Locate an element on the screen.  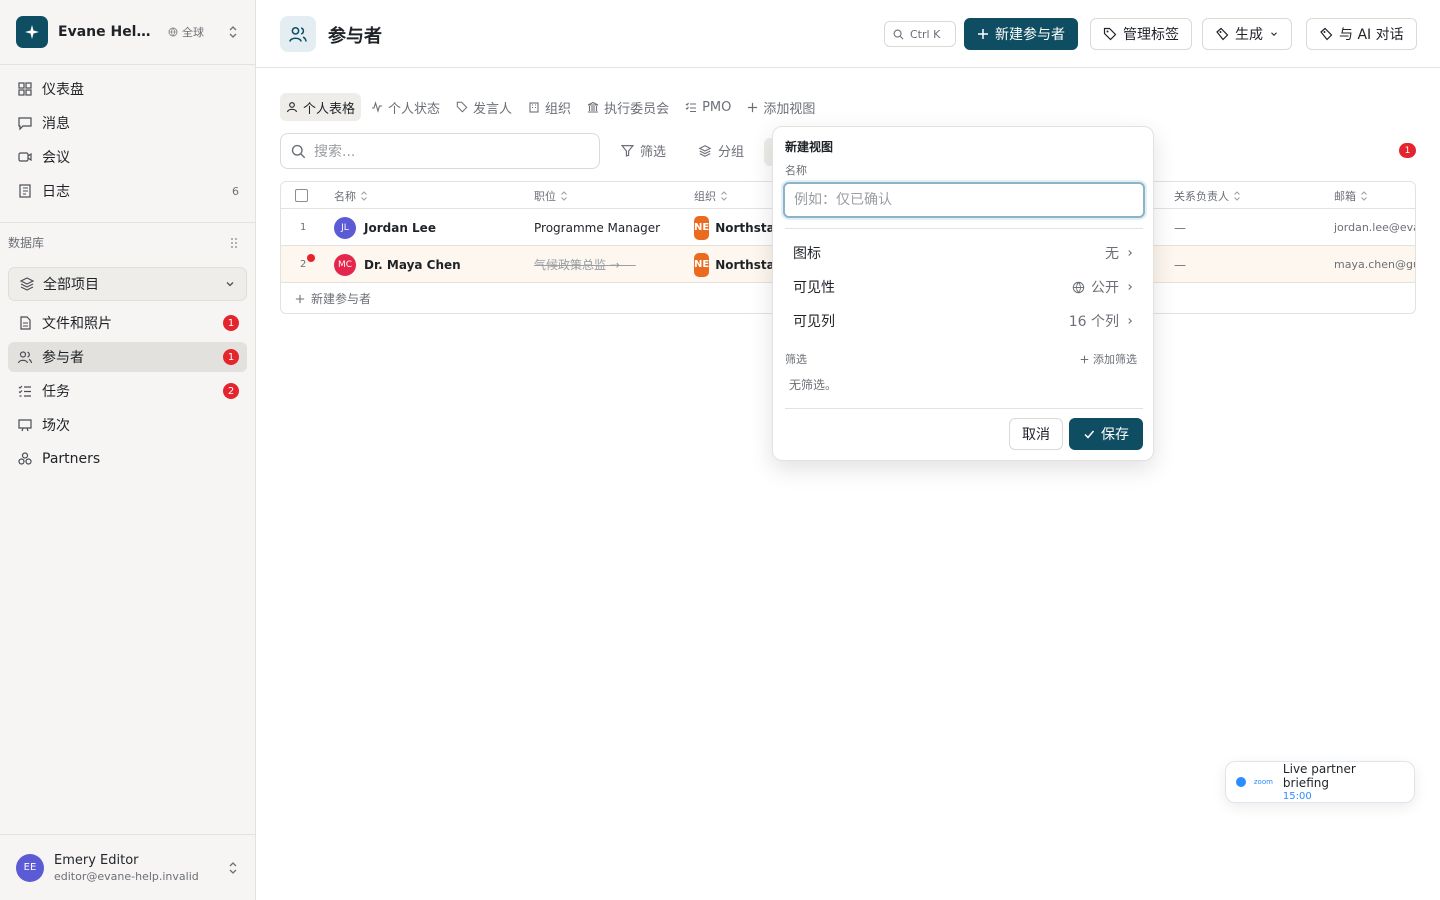
group-button: 分组 is located at coordinates (721, 150).